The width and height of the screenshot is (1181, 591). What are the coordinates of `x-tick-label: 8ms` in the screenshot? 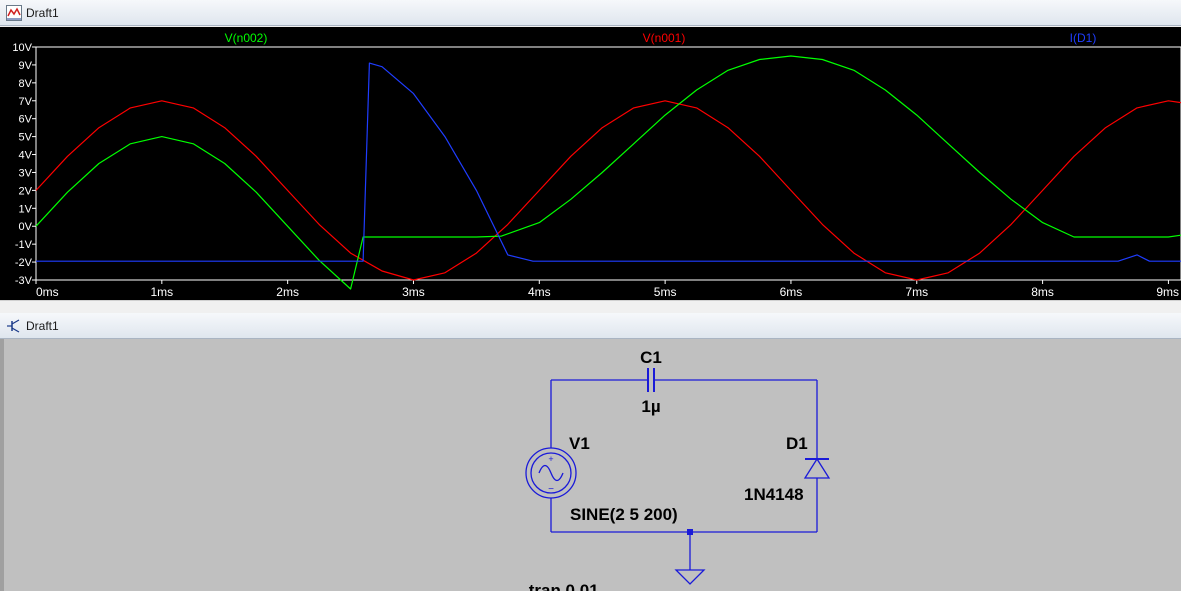 It's located at (1042, 292).